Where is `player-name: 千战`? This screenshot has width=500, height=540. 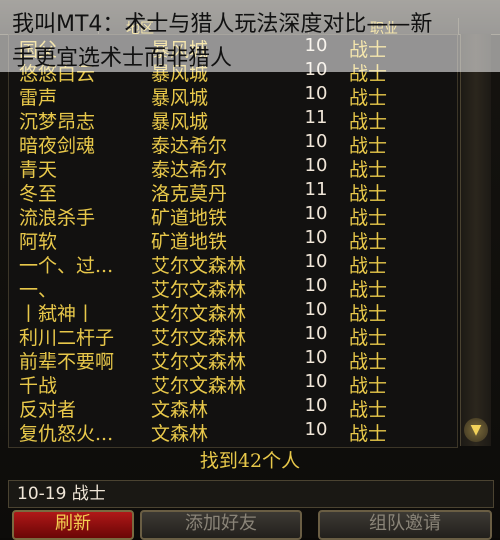
player-name: 千战 is located at coordinates (38, 386).